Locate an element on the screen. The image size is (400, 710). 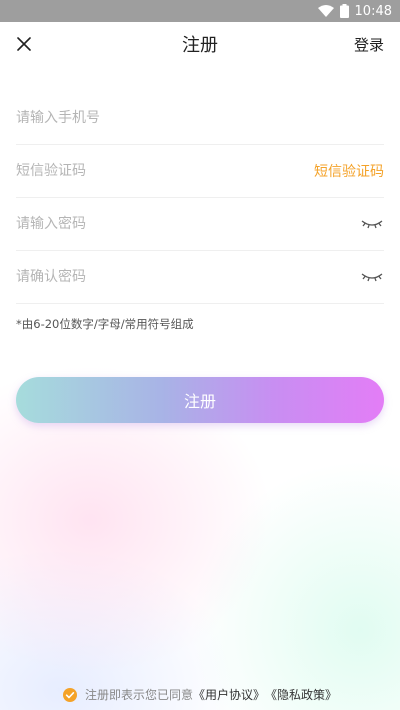
agreement-prefix: 注册即表示您已同意 is located at coordinates (138, 695).